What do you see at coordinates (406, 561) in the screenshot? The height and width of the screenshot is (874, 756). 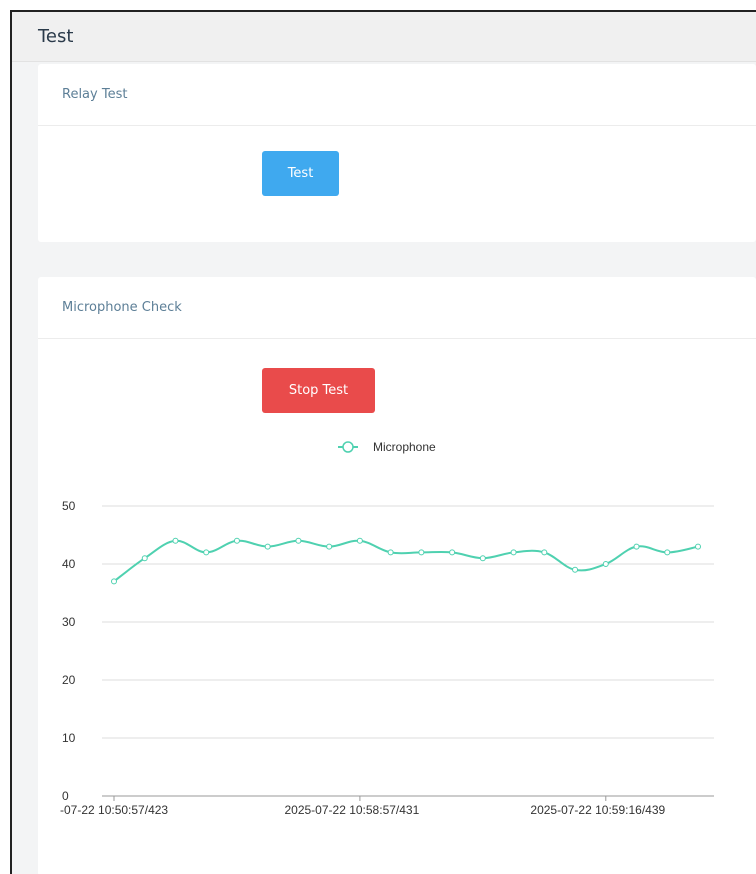 I see `series-microphone-line` at bounding box center [406, 561].